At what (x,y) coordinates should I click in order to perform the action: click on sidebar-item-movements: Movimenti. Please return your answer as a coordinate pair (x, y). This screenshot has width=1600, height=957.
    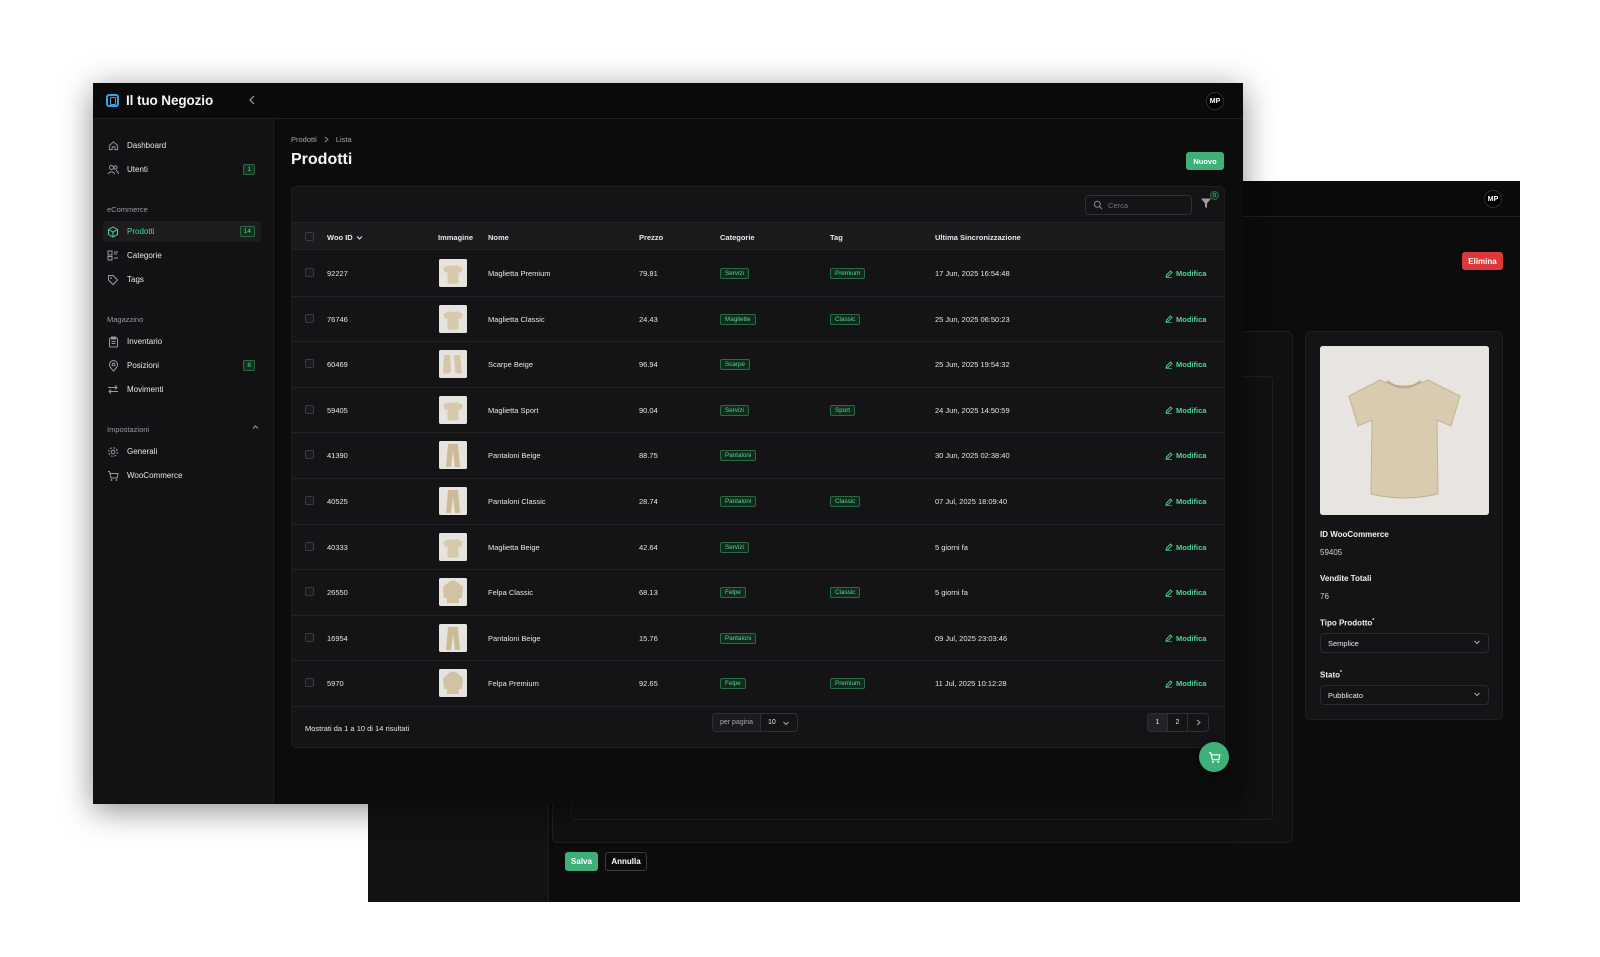
    Looking at the image, I should click on (182, 389).